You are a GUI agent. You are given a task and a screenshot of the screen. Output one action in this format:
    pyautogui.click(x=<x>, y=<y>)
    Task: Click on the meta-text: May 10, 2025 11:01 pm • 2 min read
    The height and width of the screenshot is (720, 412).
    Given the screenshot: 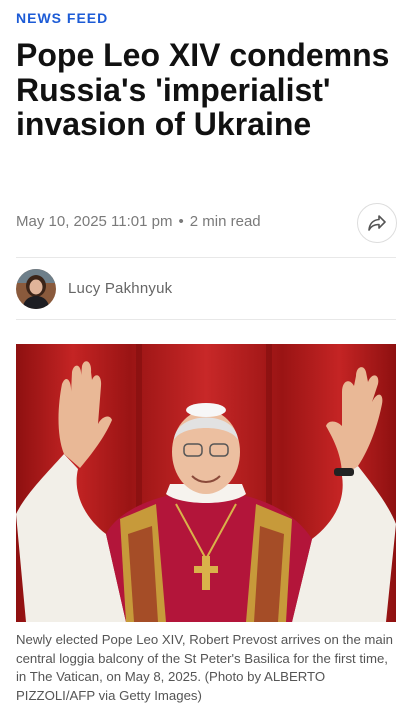 What is the action you would take?
    pyautogui.click(x=138, y=221)
    